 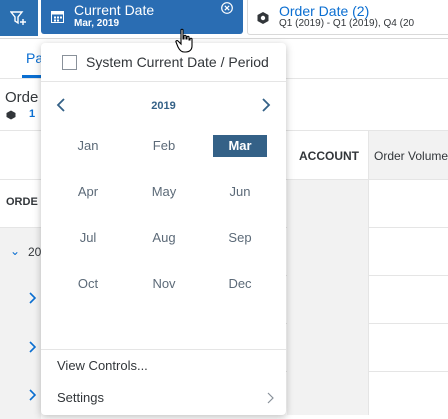 What do you see at coordinates (164, 192) in the screenshot?
I see `month-may: May` at bounding box center [164, 192].